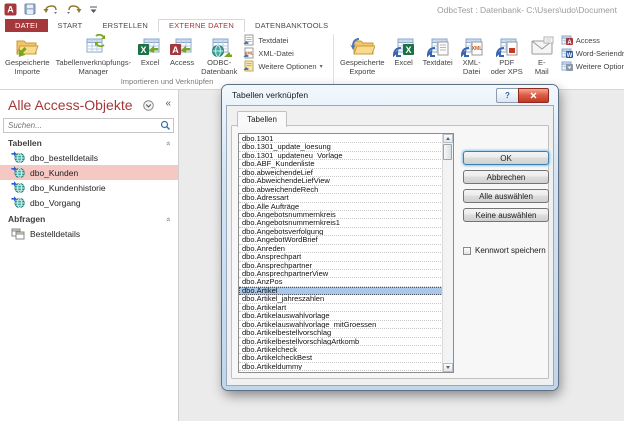  What do you see at coordinates (89, 202) in the screenshot?
I see `sidebar-item-dbo-vorgang: dbo_Vorgang` at bounding box center [89, 202].